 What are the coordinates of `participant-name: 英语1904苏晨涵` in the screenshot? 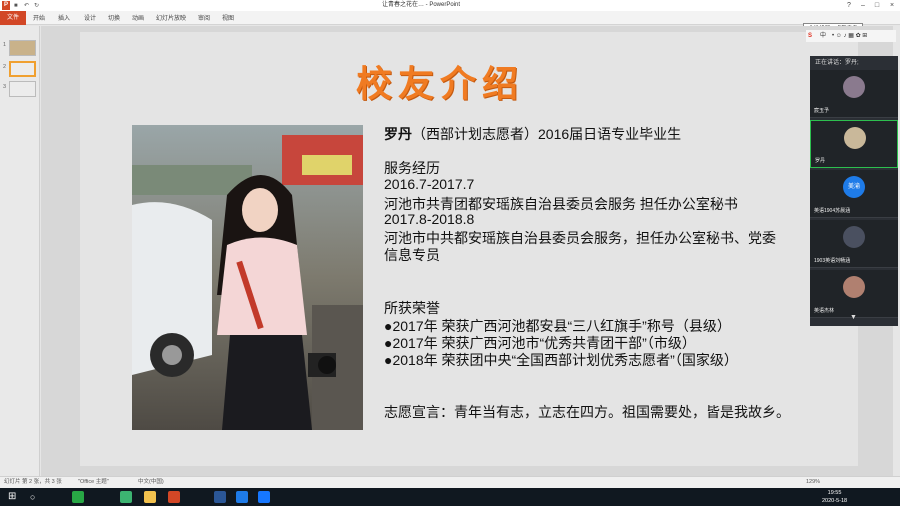 It's located at (832, 211).